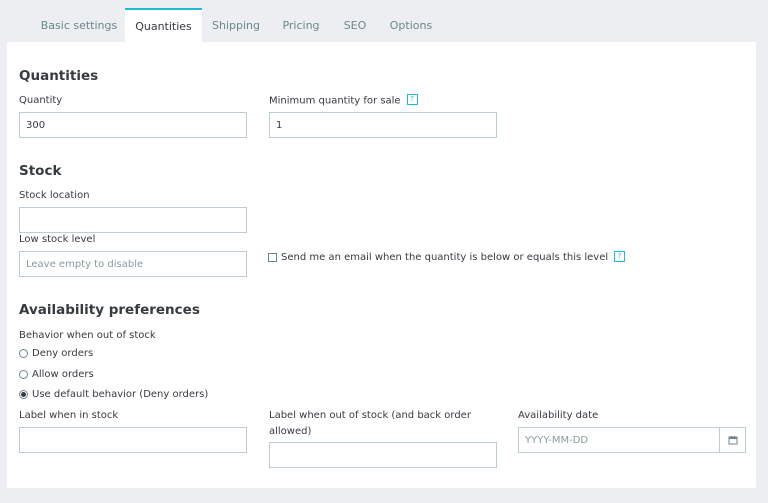 This screenshot has height=503, width=768. What do you see at coordinates (40, 171) in the screenshot?
I see `stock-title: Stock` at bounding box center [40, 171].